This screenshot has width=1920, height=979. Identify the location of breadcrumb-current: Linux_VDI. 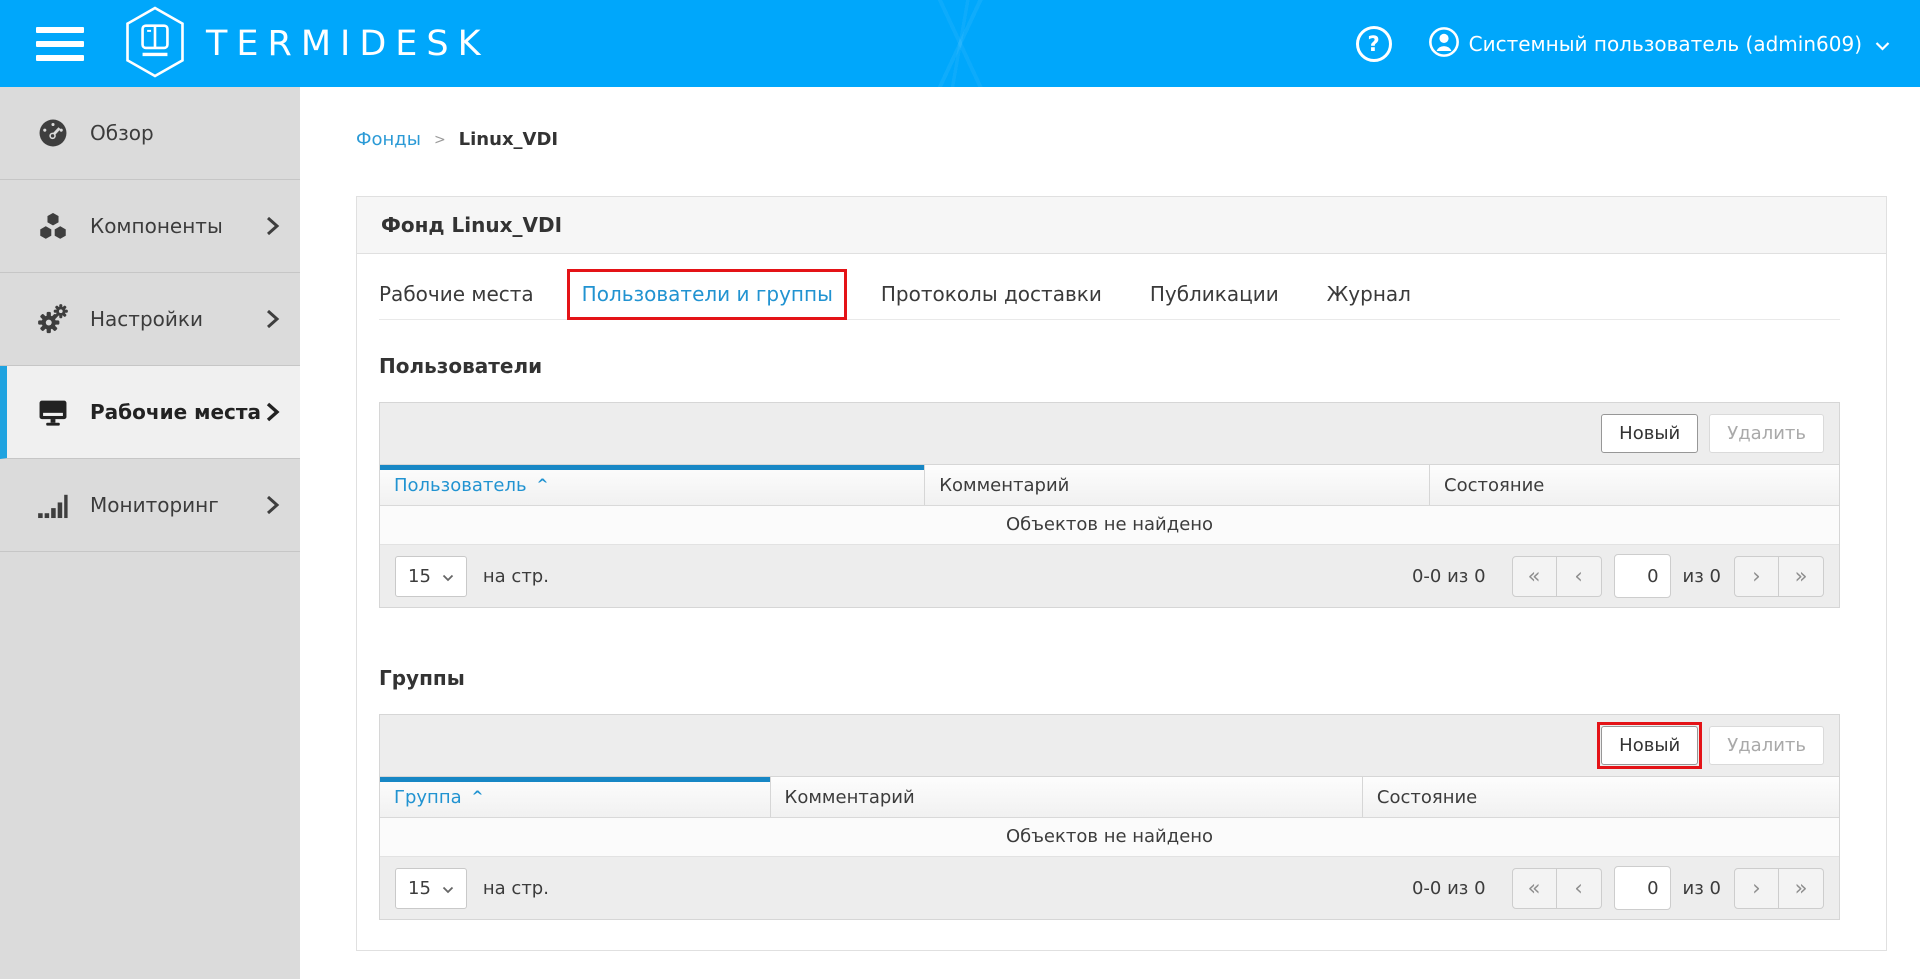
(508, 139).